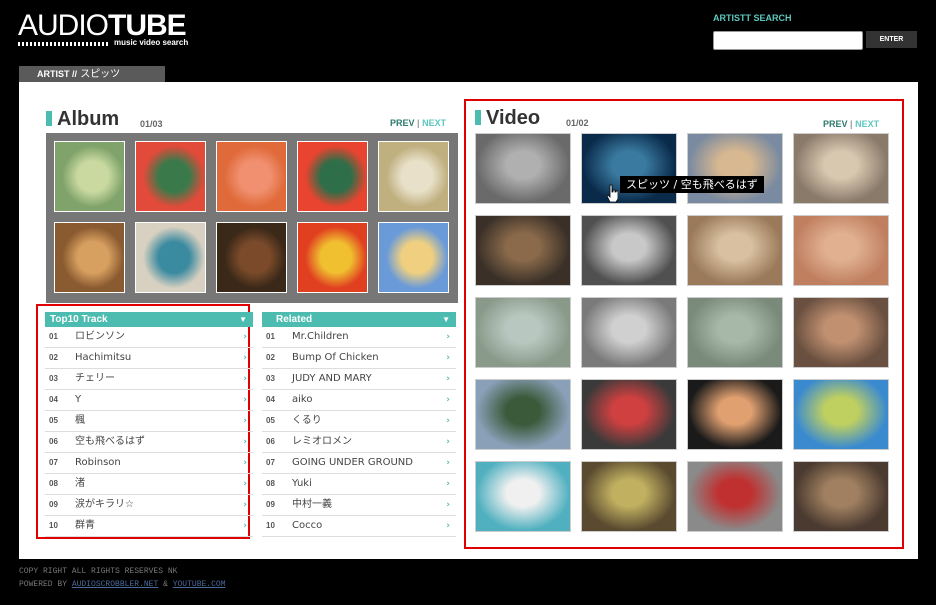 The image size is (936, 605). What do you see at coordinates (352, 462) in the screenshot?
I see `related-item-name: GOING UNDER GROUND` at bounding box center [352, 462].